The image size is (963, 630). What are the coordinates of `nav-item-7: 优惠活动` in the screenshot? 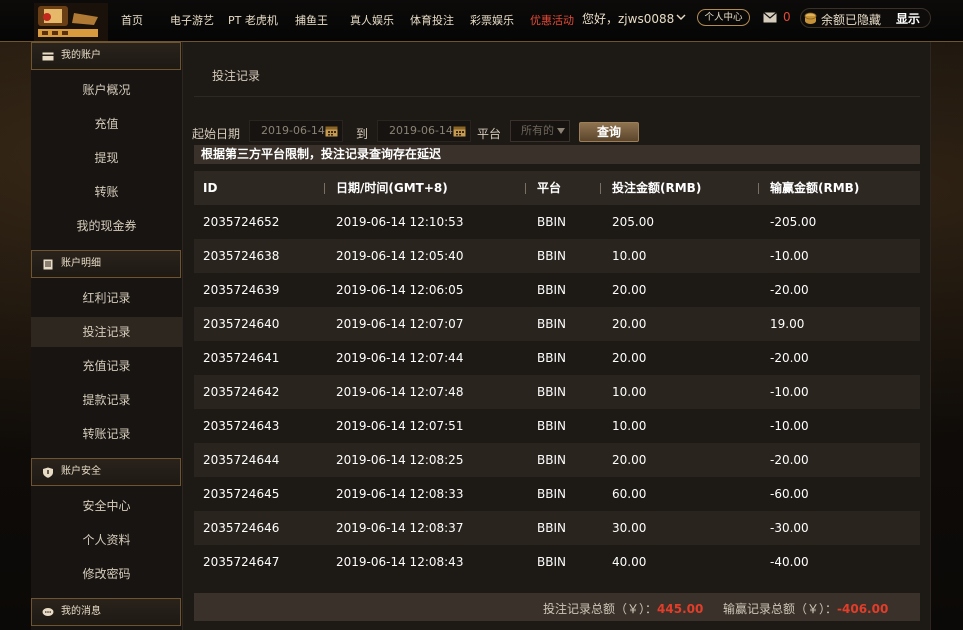 It's located at (552, 20).